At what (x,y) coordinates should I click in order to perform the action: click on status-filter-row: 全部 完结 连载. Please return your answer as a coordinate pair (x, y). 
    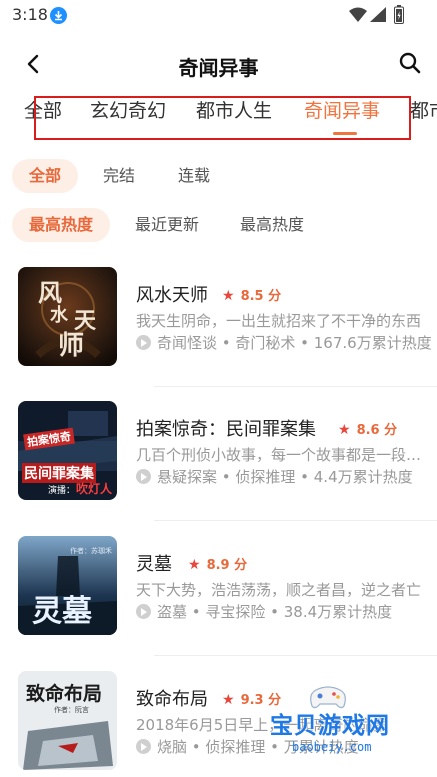
    Looking at the image, I should click on (222, 176).